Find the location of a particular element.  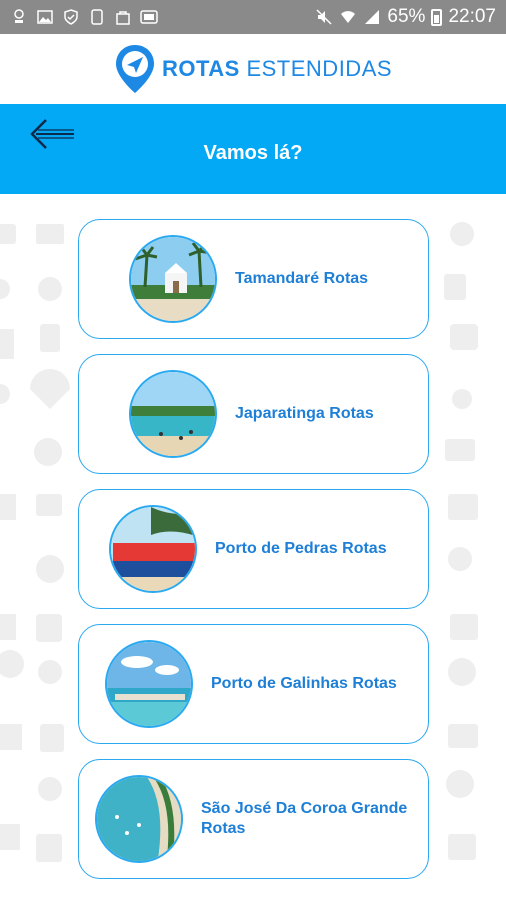

destination-card-sao-jose: São José Da Coroa Grande Rotas is located at coordinates (253, 819).